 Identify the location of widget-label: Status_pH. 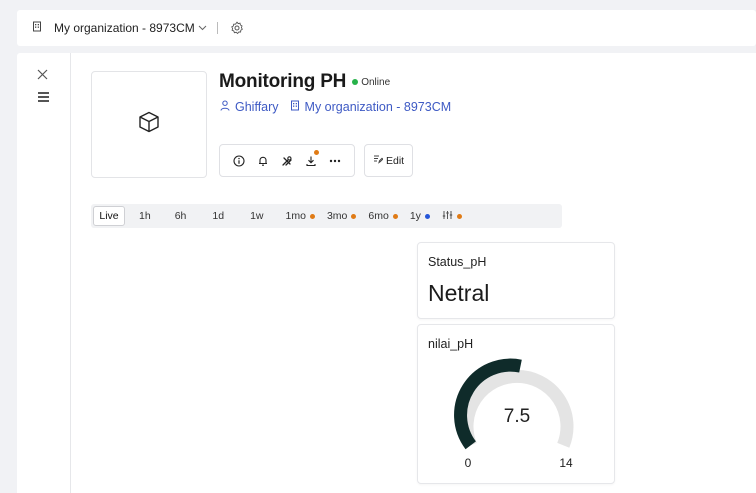
(457, 262).